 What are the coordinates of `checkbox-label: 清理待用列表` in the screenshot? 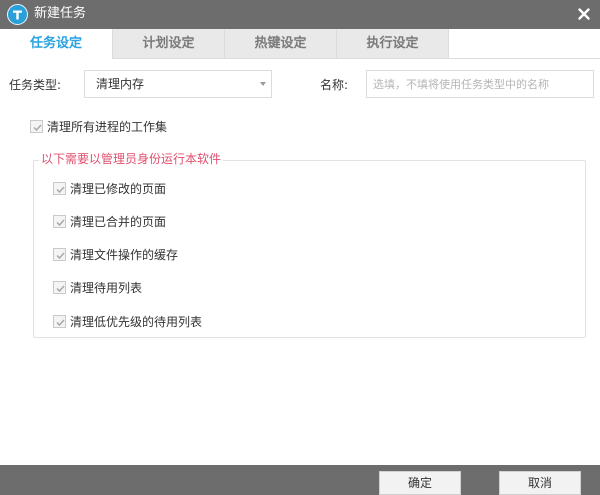 It's located at (106, 288).